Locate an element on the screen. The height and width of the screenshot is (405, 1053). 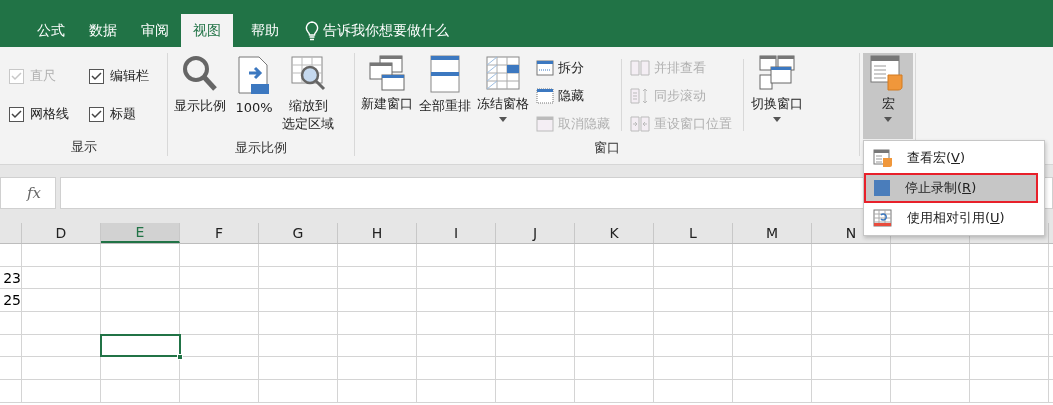
lightbulb-icon is located at coordinates (312, 30).